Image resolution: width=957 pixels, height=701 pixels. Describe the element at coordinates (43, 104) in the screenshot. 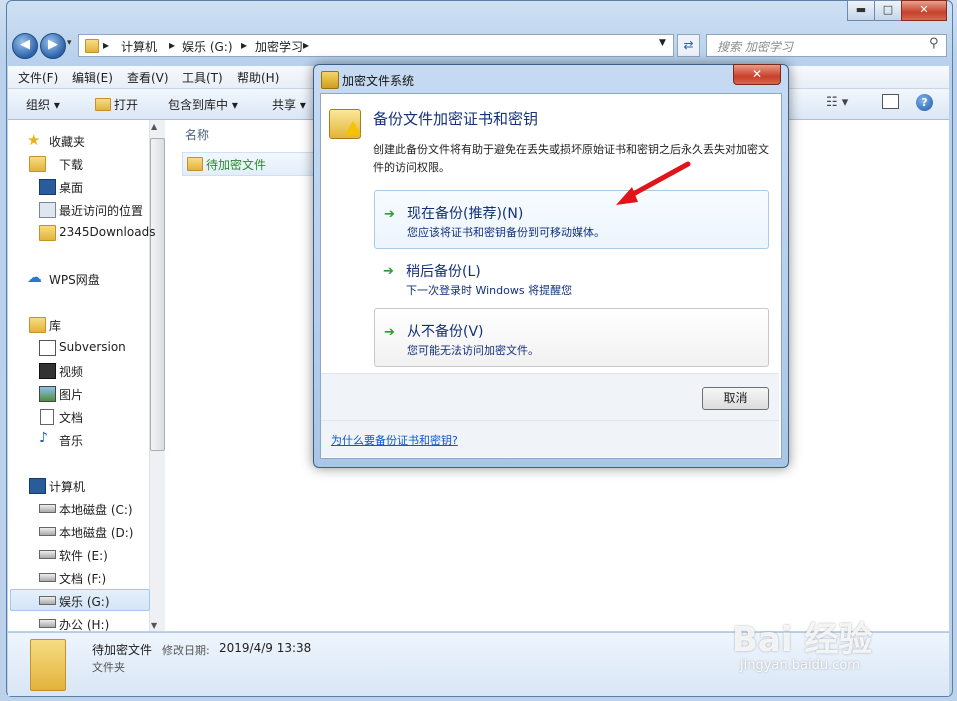

I see `organize-button: 组织 ▾` at that location.